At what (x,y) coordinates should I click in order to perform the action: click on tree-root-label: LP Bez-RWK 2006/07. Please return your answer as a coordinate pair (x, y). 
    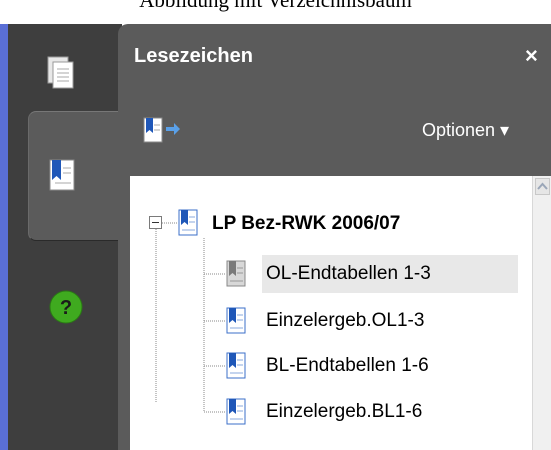
    Looking at the image, I should click on (306, 224).